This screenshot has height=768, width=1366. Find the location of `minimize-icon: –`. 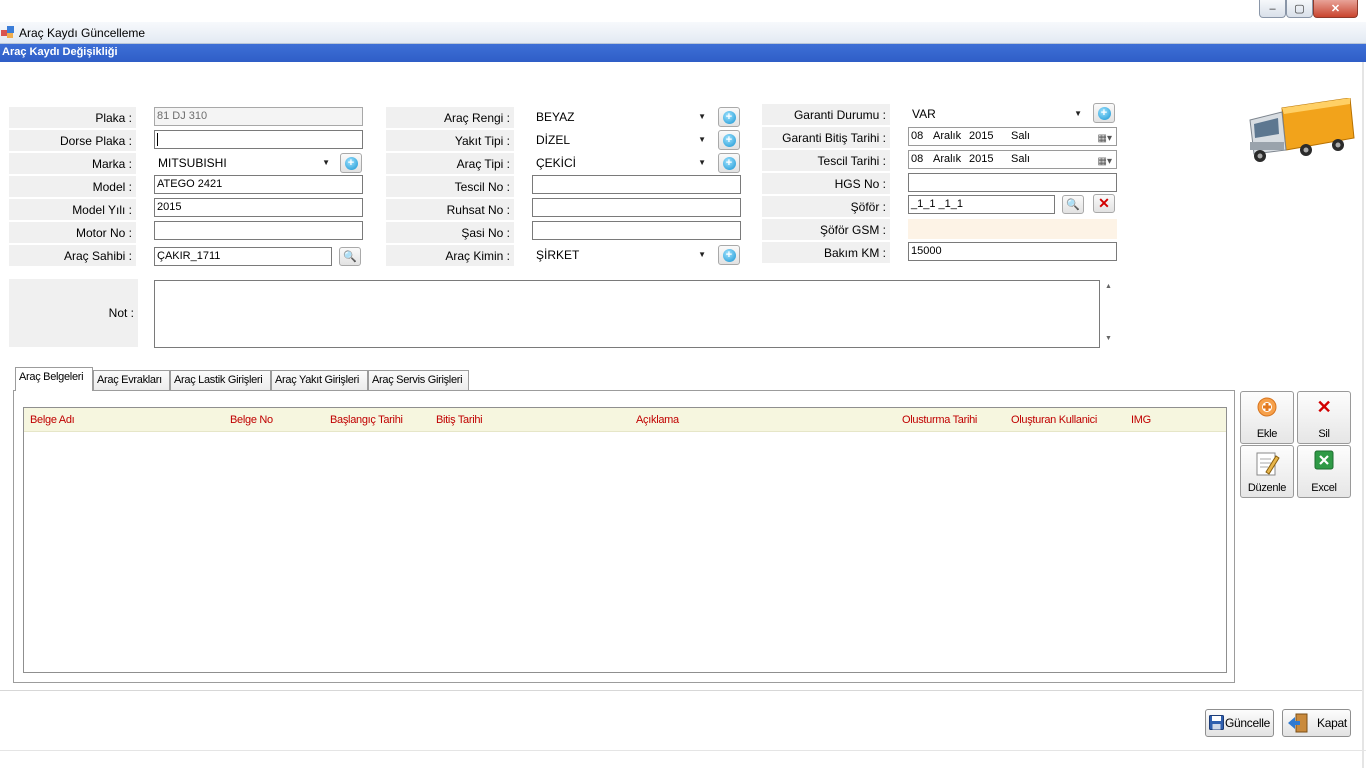

minimize-icon: – is located at coordinates (1272, 8).